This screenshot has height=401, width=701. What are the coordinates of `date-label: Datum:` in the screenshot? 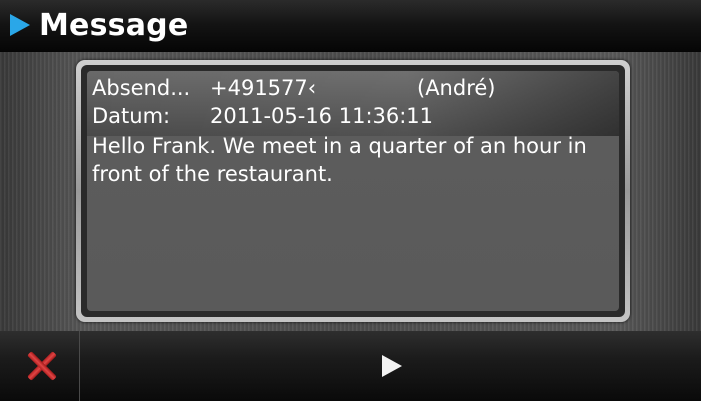 It's located at (131, 116).